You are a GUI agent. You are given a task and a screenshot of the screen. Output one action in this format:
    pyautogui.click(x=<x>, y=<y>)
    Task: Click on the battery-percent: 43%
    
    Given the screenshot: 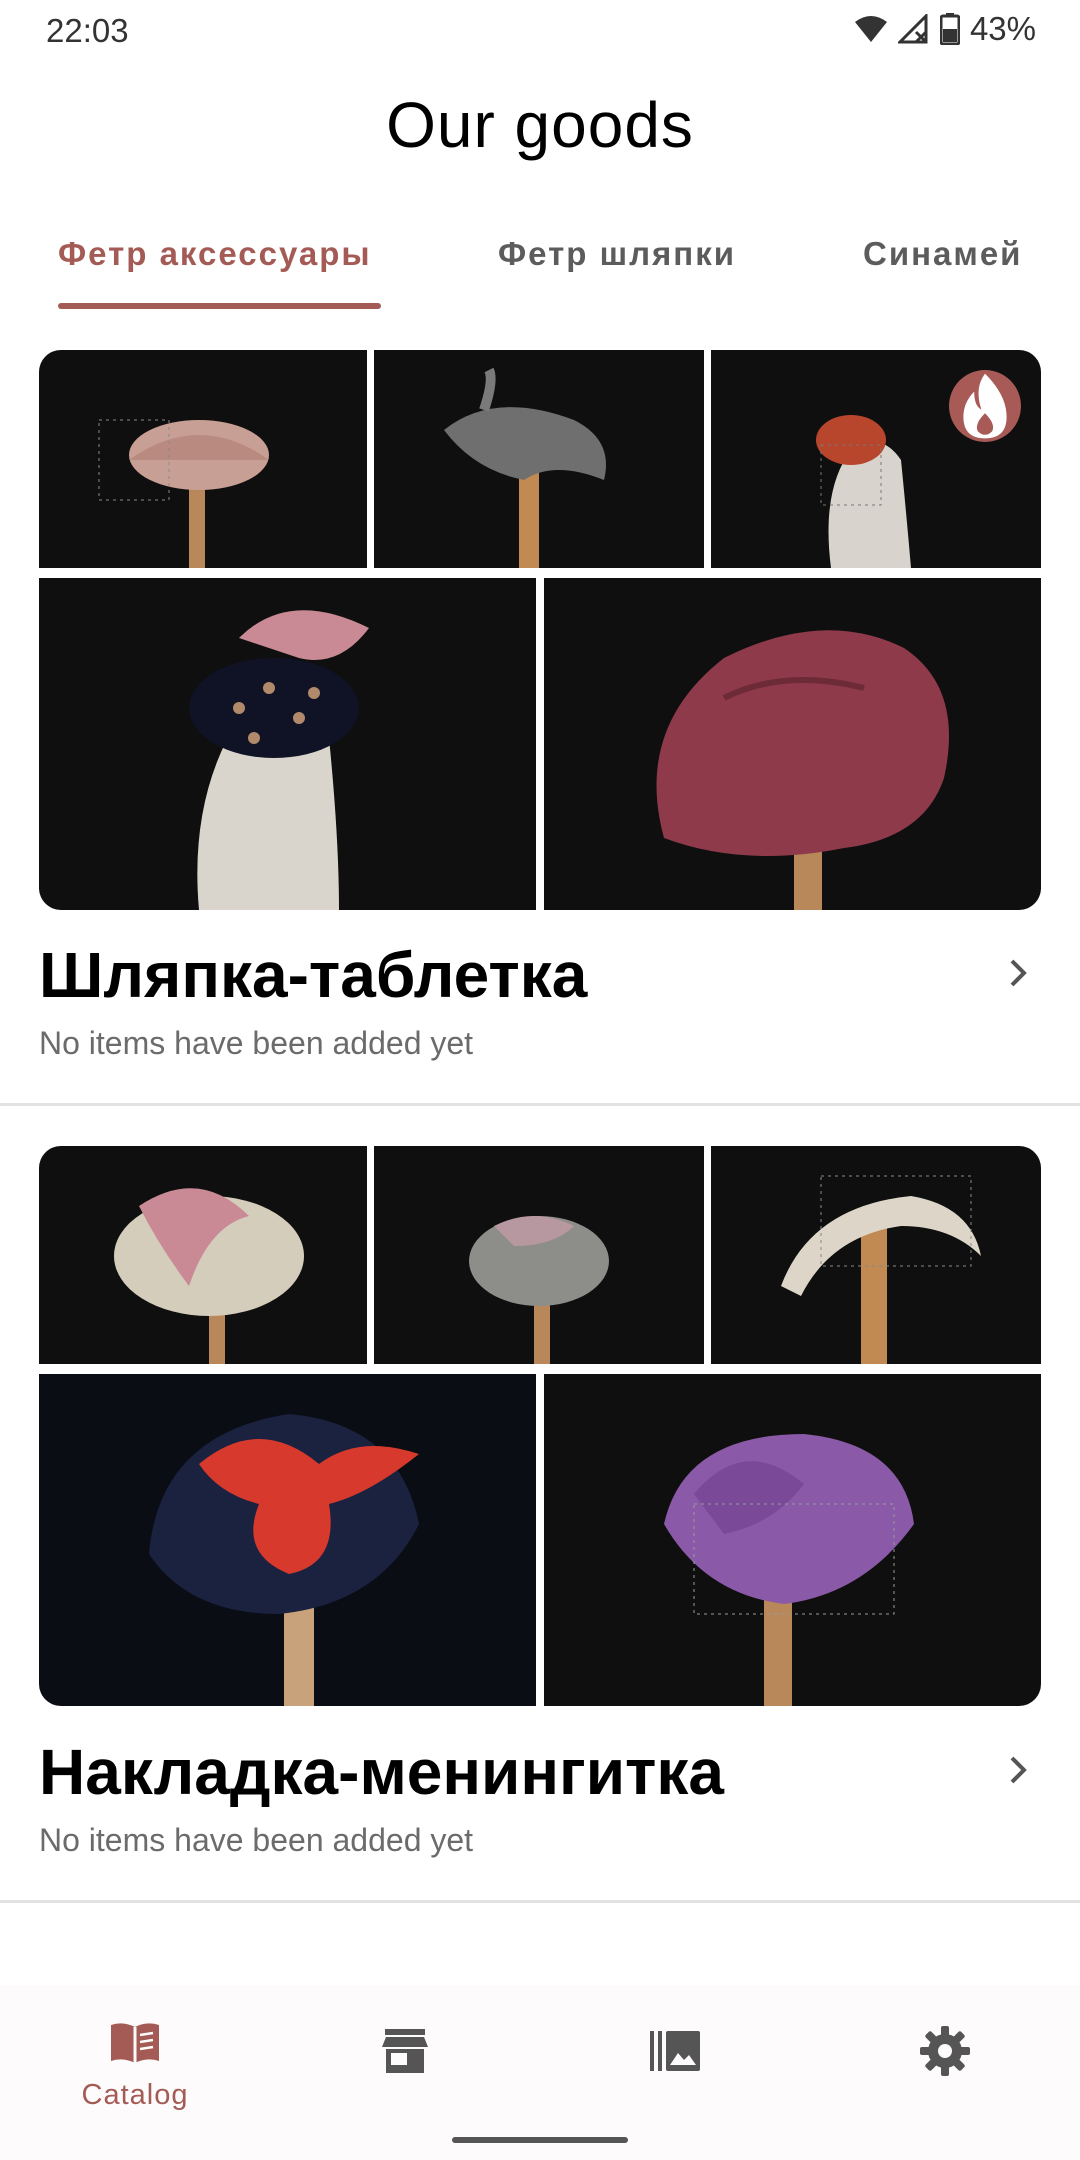 What is the action you would take?
    pyautogui.click(x=1002, y=28)
    